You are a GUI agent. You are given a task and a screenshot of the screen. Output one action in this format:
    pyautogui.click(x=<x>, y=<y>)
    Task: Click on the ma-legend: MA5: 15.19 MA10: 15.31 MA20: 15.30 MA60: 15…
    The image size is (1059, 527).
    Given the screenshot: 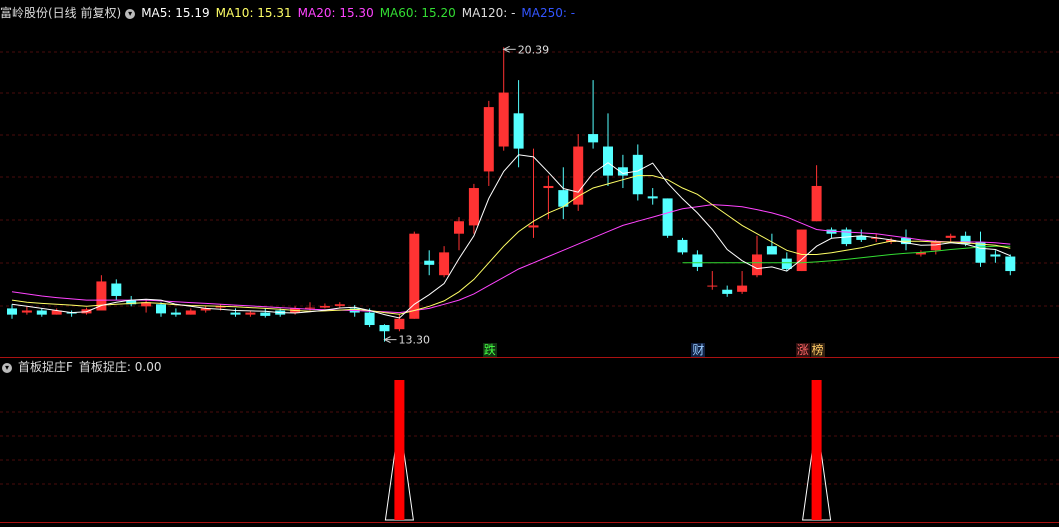 What is the action you would take?
    pyautogui.click(x=361, y=13)
    